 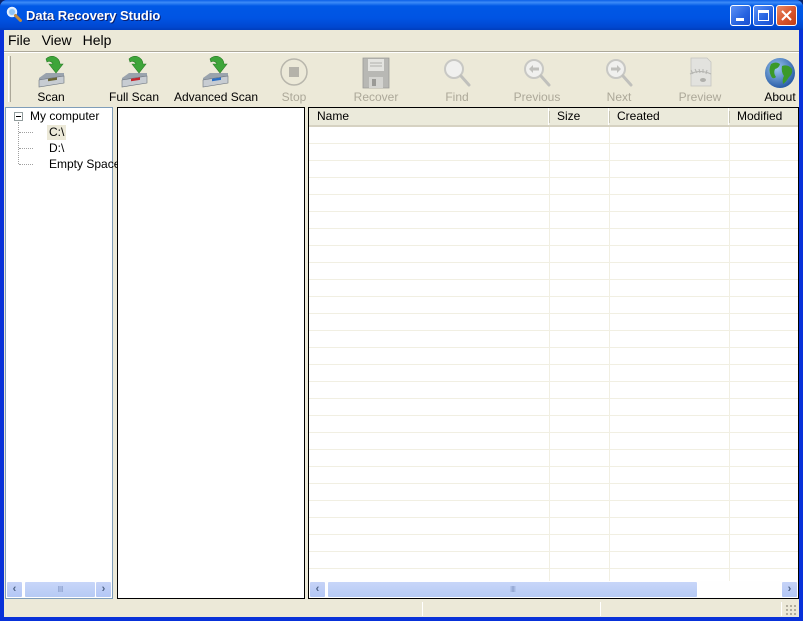 What do you see at coordinates (700, 97) in the screenshot?
I see `preview-label: Preview` at bounding box center [700, 97].